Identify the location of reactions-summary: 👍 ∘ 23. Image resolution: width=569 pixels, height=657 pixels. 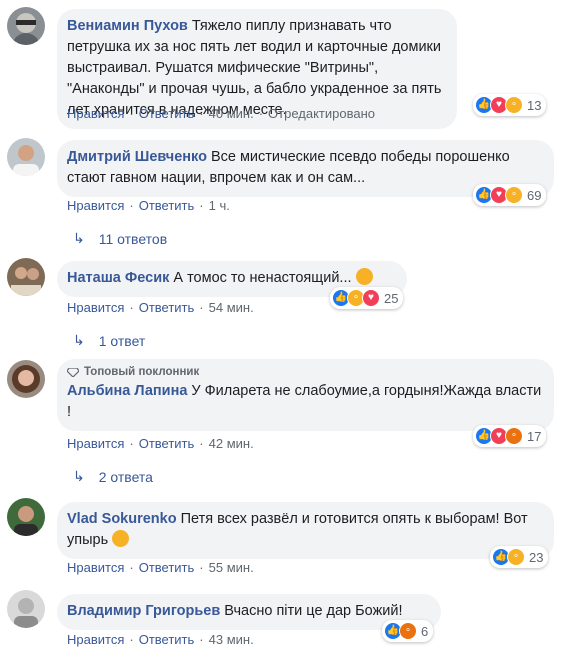
(519, 557).